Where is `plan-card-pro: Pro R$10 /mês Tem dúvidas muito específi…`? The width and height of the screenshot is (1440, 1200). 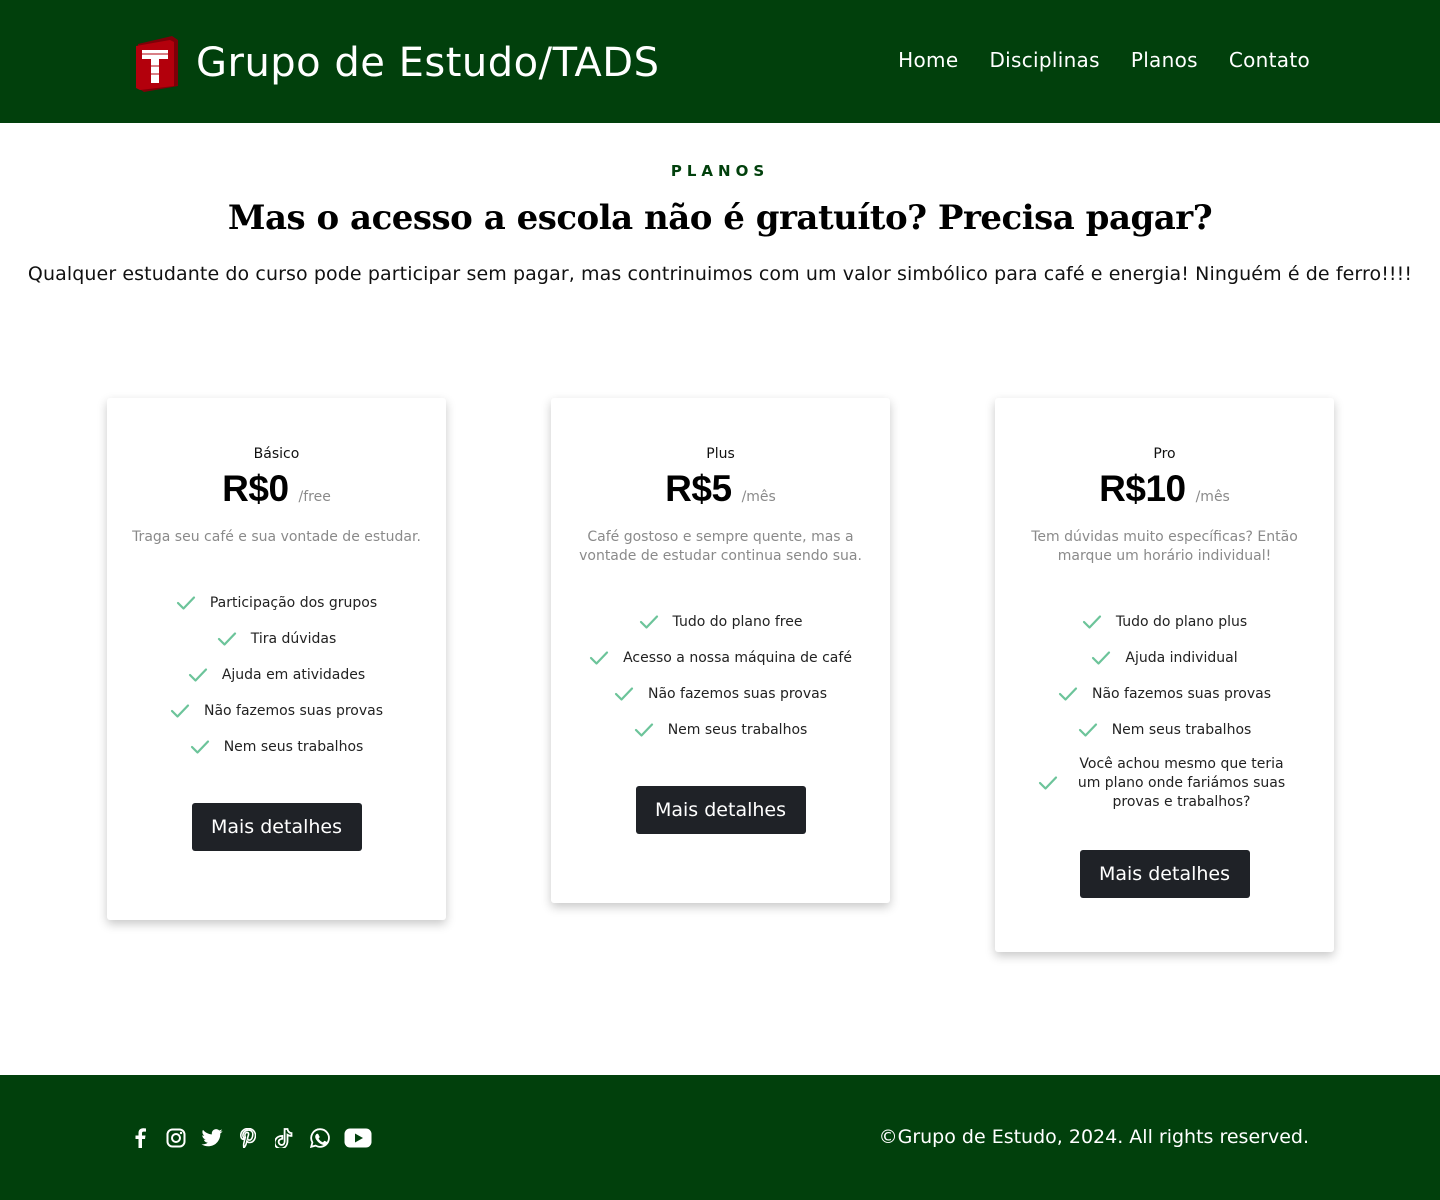
plan-card-pro: Pro R$10 /mês Tem dúvidas muito específi… is located at coordinates (1164, 675).